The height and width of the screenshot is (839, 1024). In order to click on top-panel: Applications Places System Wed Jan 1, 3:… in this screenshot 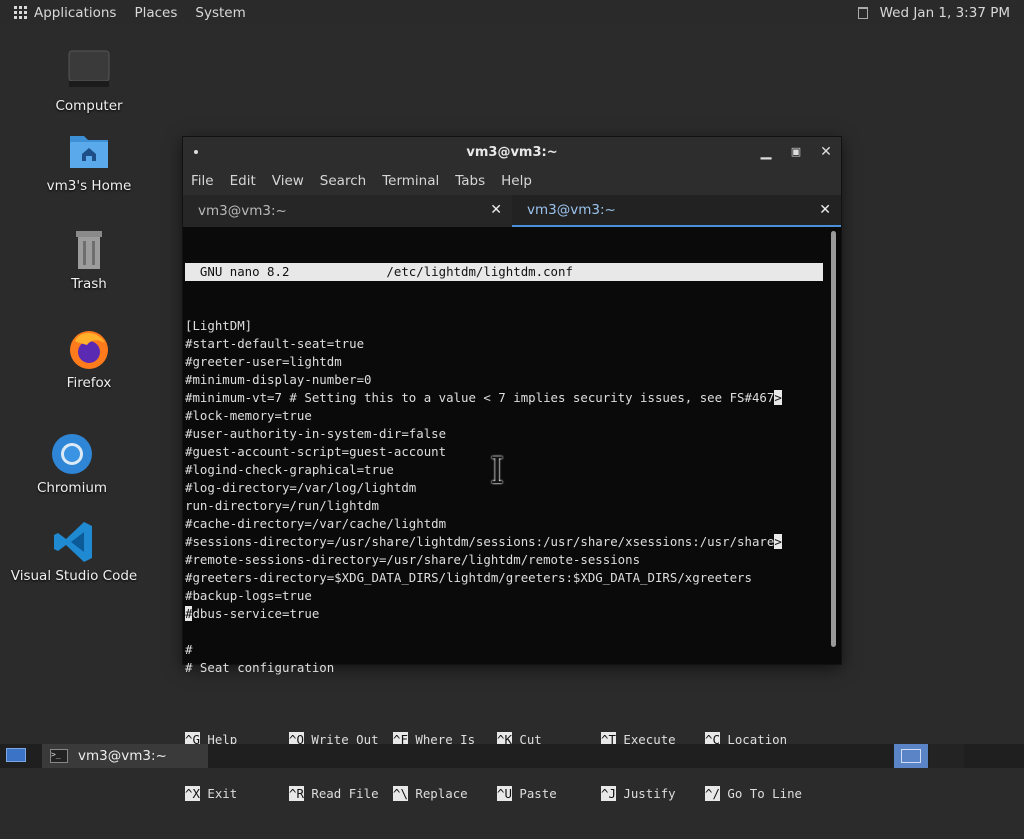, I will do `click(512, 12)`.